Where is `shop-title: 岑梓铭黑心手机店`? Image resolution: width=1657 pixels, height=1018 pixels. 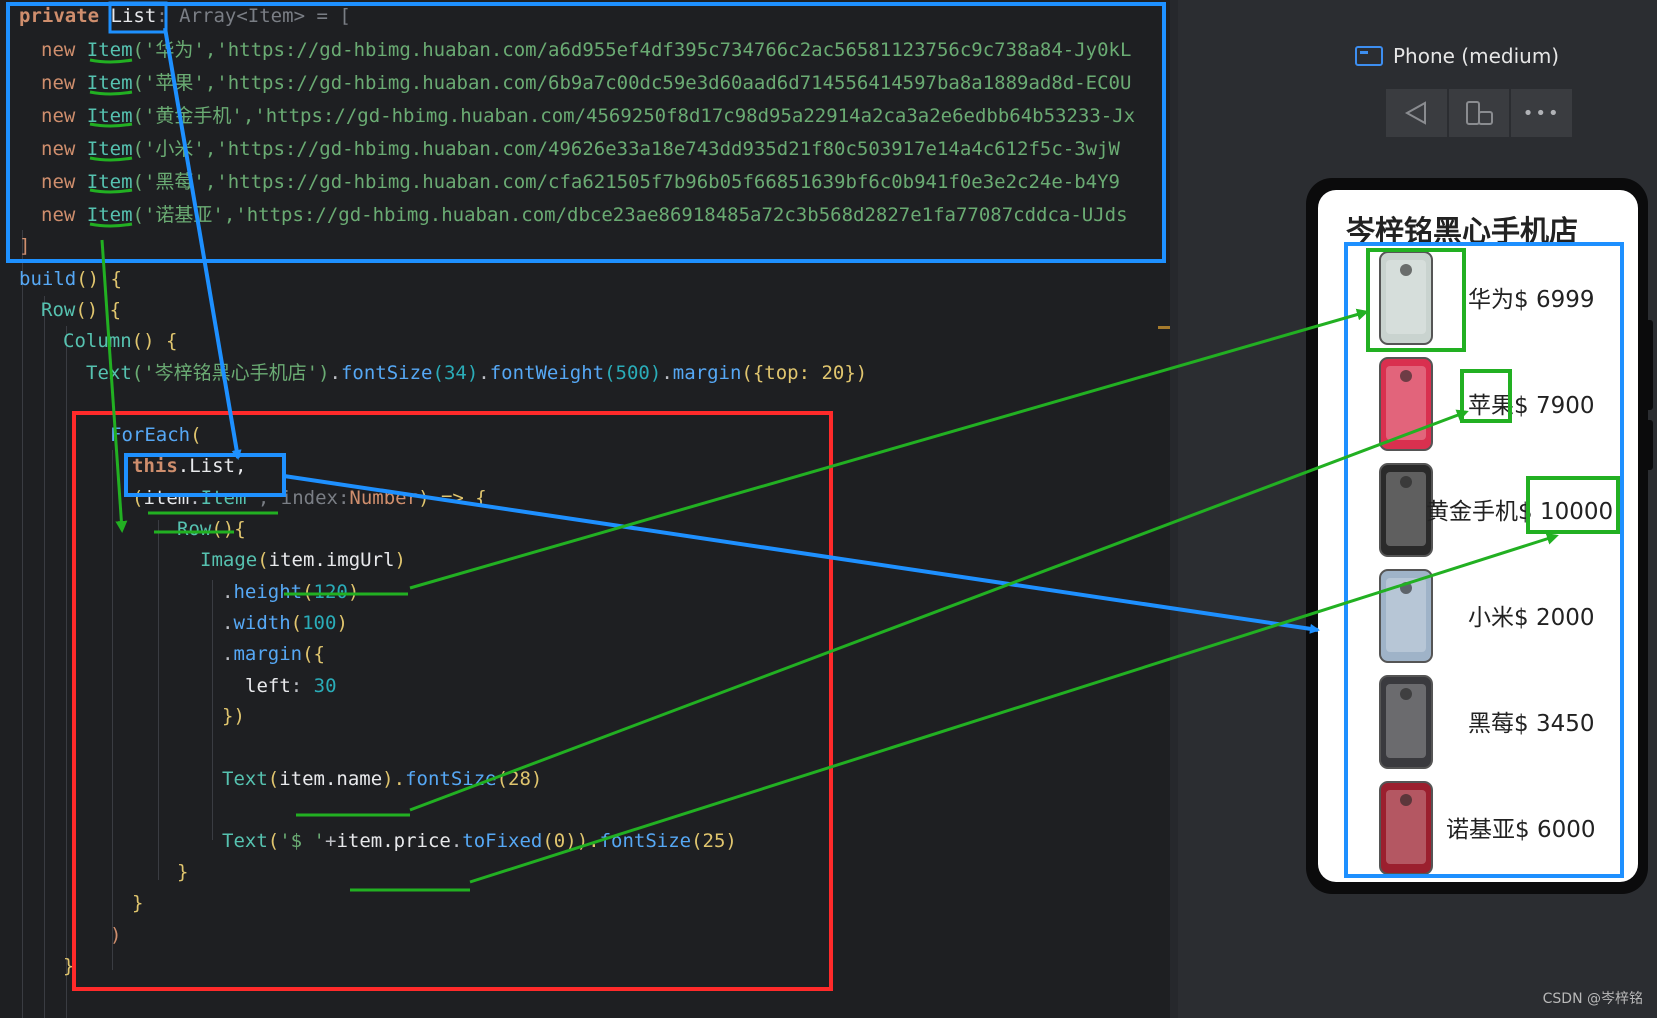
shop-title: 岑梓铭黑心手机店 is located at coordinates (1462, 231).